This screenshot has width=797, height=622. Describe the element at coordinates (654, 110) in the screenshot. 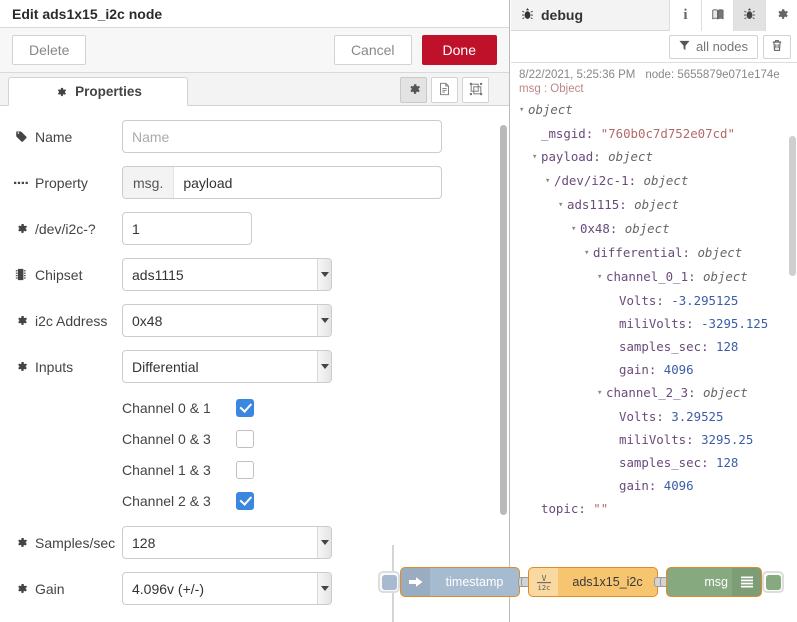

I see `debug-tree-row: ▾ object` at that location.